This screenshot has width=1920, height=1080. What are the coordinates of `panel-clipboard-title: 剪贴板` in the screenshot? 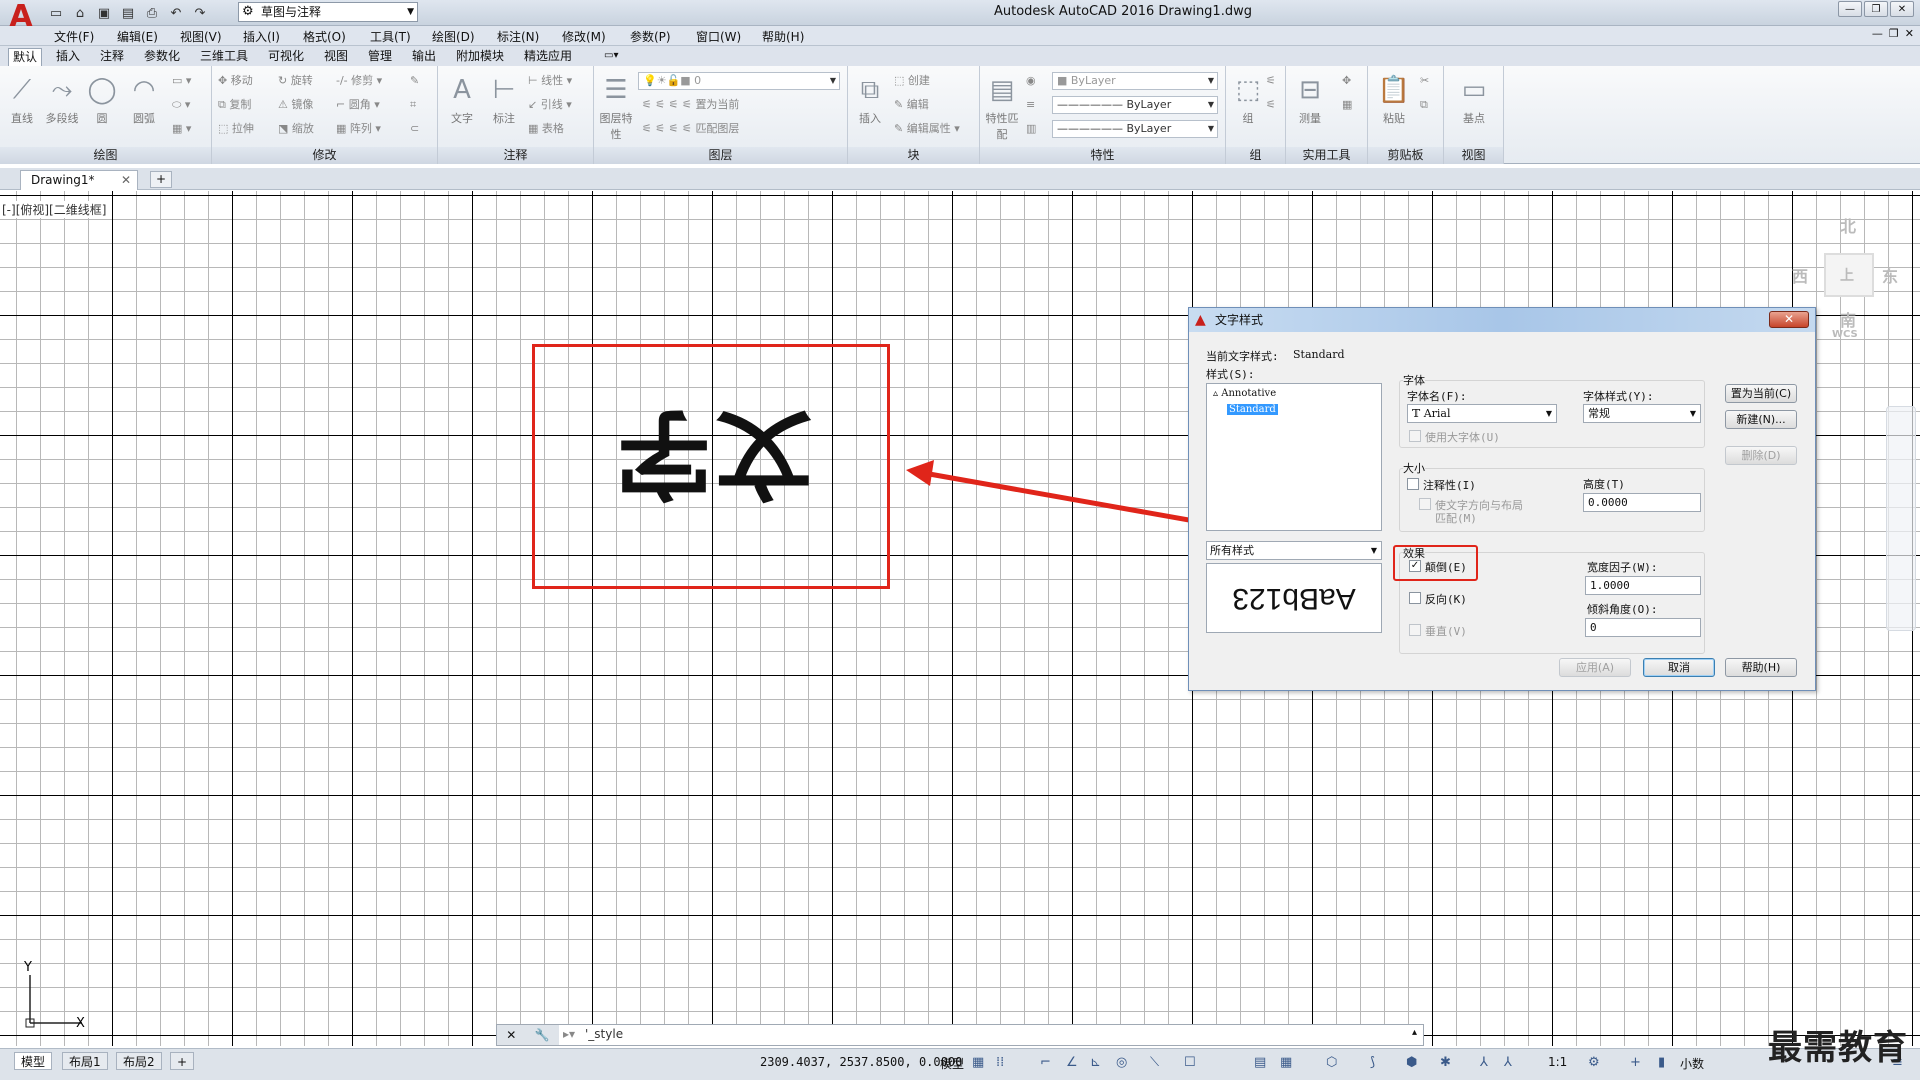 It's located at (1405, 155).